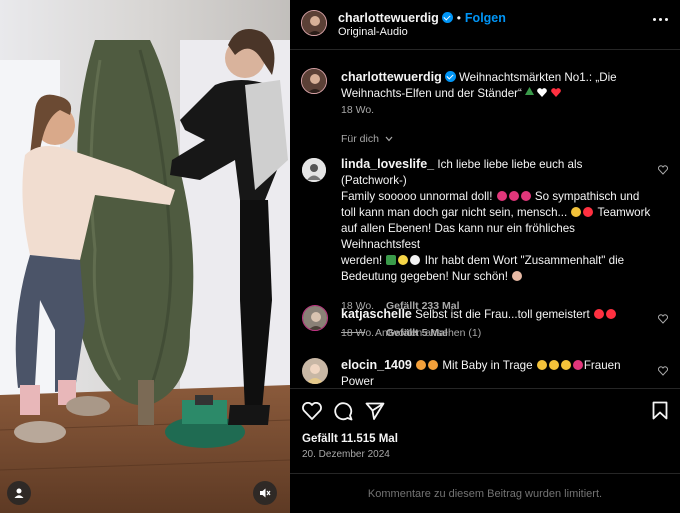 The image size is (680, 513). What do you see at coordinates (343, 411) in the screenshot?
I see `comment-icon` at bounding box center [343, 411].